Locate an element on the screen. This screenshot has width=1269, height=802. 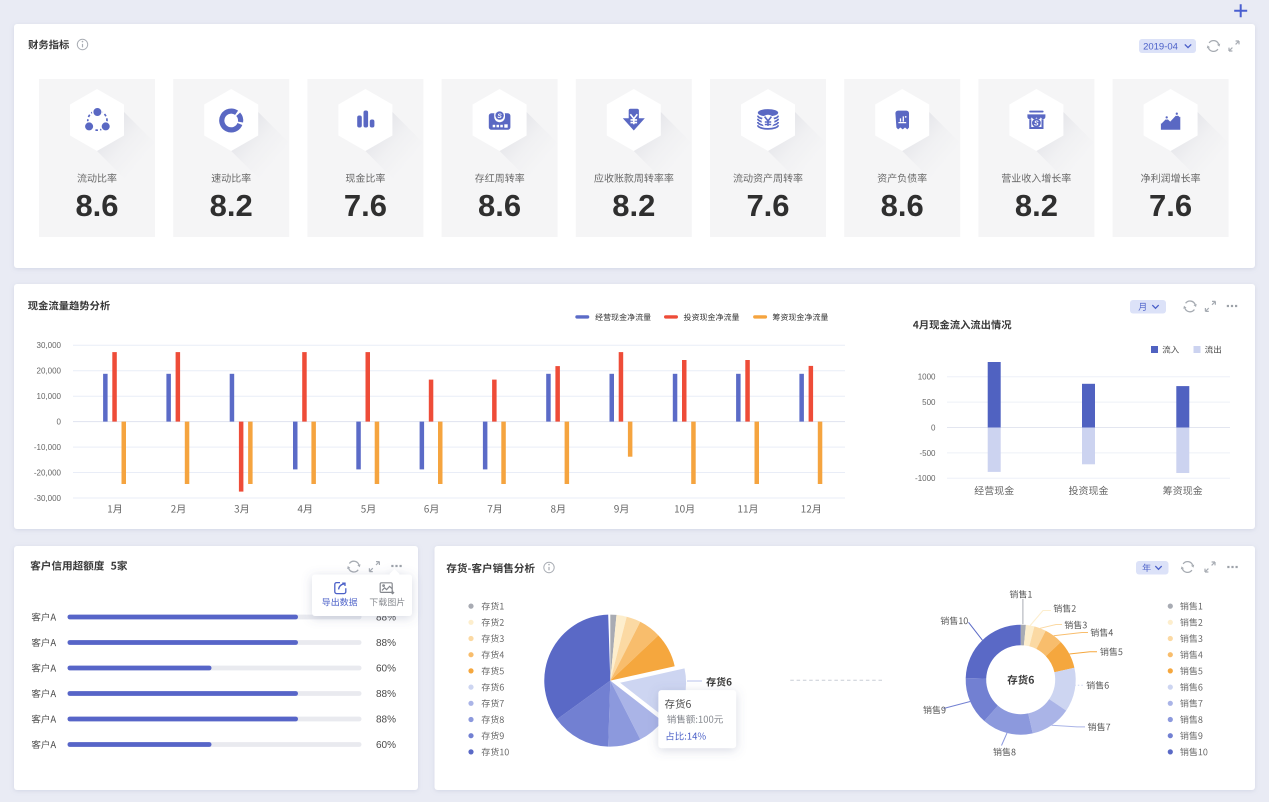
svg-text: 2019-04 is located at coordinates (1160, 46).